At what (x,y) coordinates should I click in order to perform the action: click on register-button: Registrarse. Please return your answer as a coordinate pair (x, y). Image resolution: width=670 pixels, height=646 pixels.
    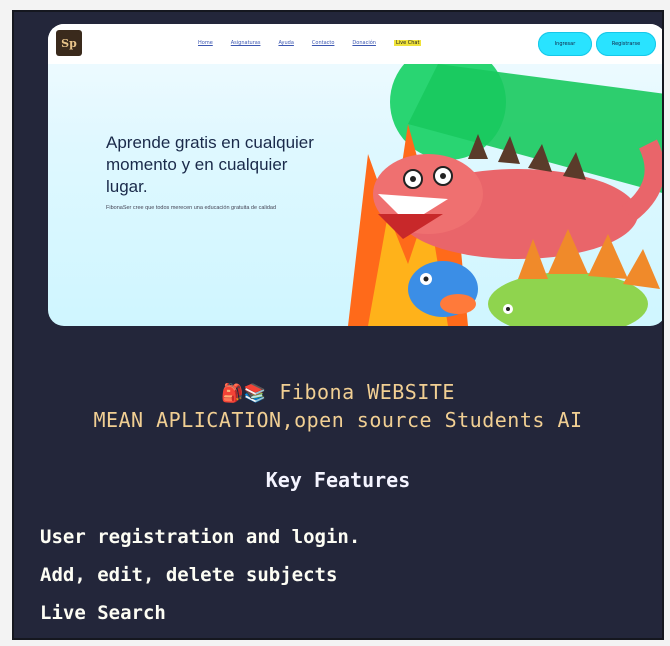
    Looking at the image, I should click on (626, 44).